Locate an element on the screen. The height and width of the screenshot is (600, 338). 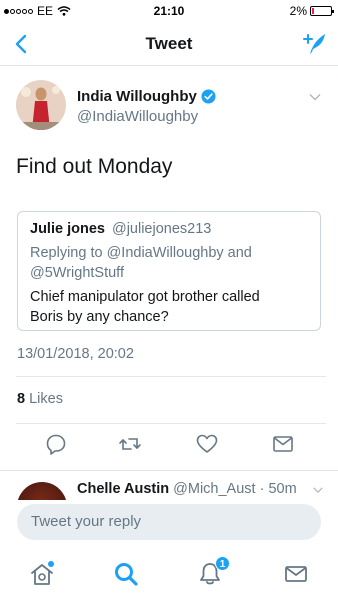
status-time: 21:10 is located at coordinates (169, 11).